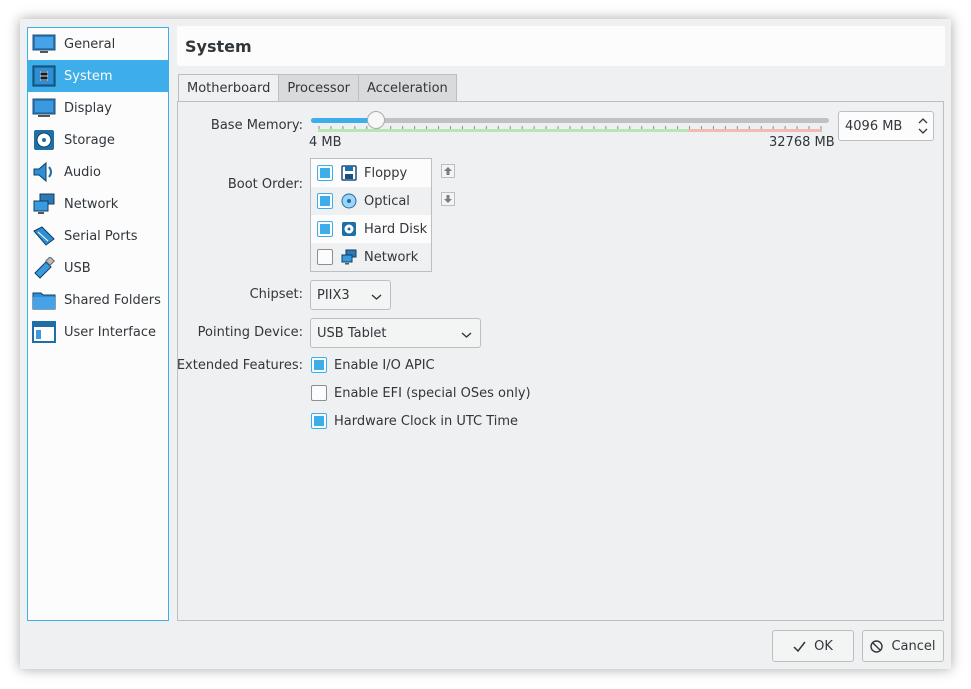 The image size is (971, 689). Describe the element at coordinates (913, 646) in the screenshot. I see `cancel-label: Cancel` at that location.